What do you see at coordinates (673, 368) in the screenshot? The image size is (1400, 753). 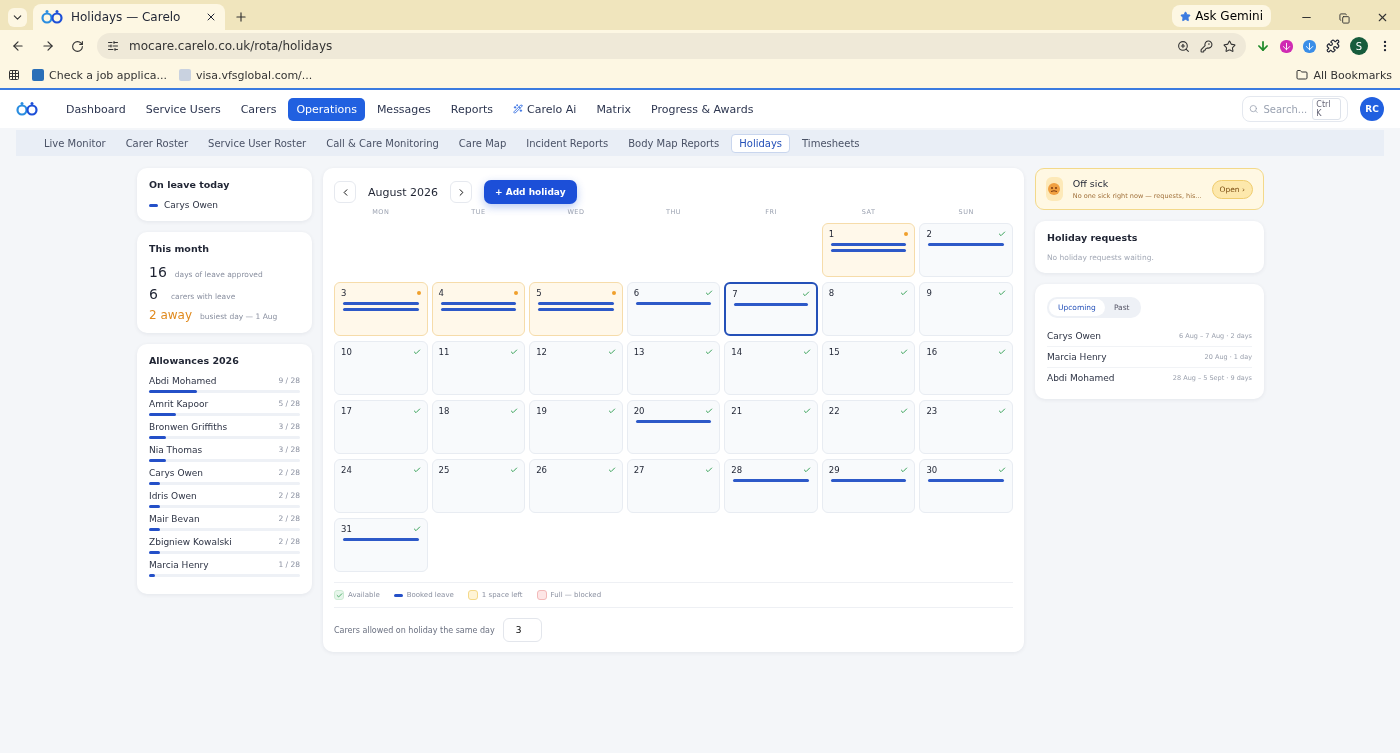 I see `day-cell: 13` at bounding box center [673, 368].